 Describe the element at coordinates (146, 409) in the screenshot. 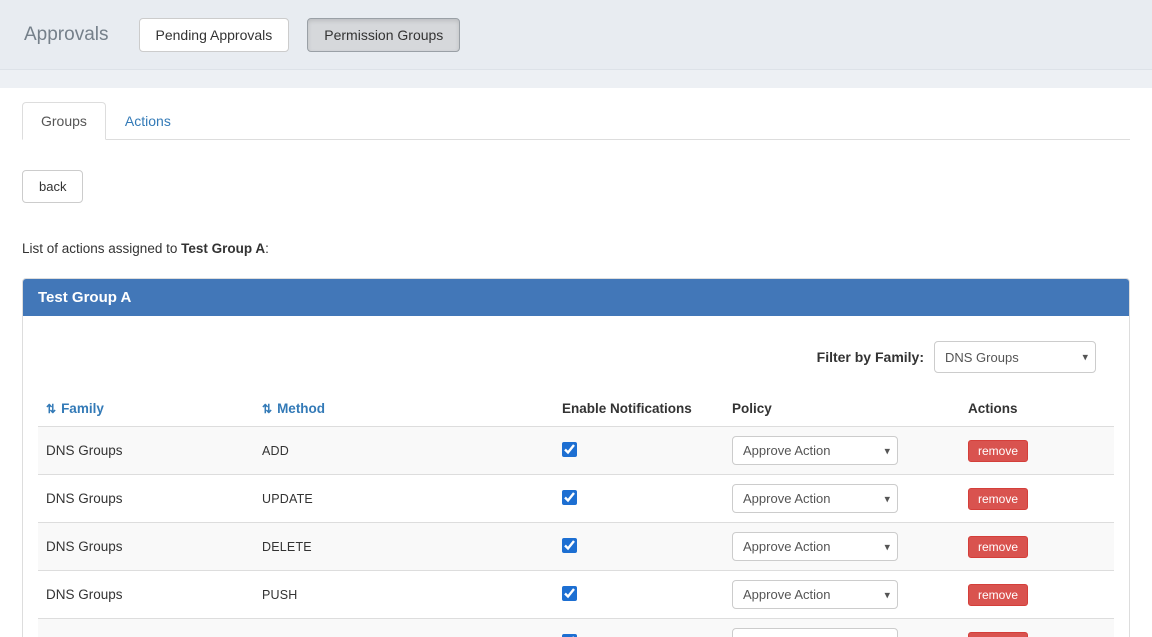

I see `column-header-family: ⇅ Family` at that location.